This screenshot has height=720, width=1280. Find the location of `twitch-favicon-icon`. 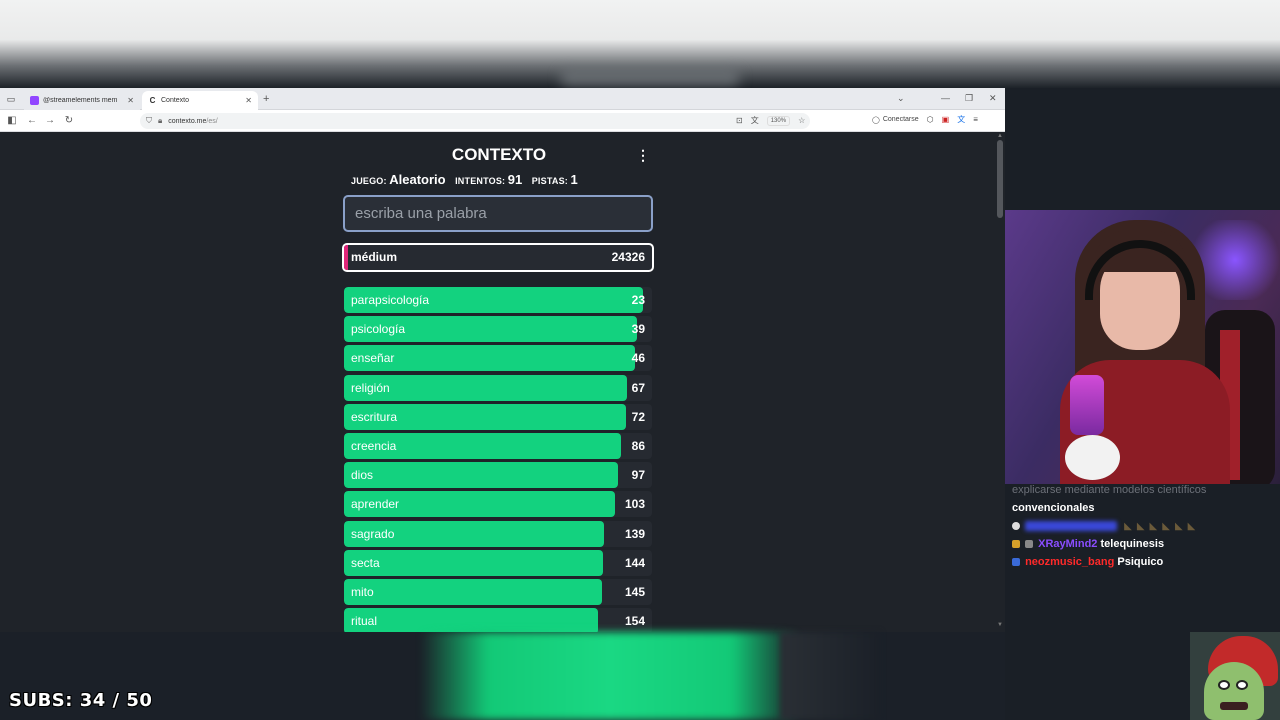

twitch-favicon-icon is located at coordinates (34, 100).